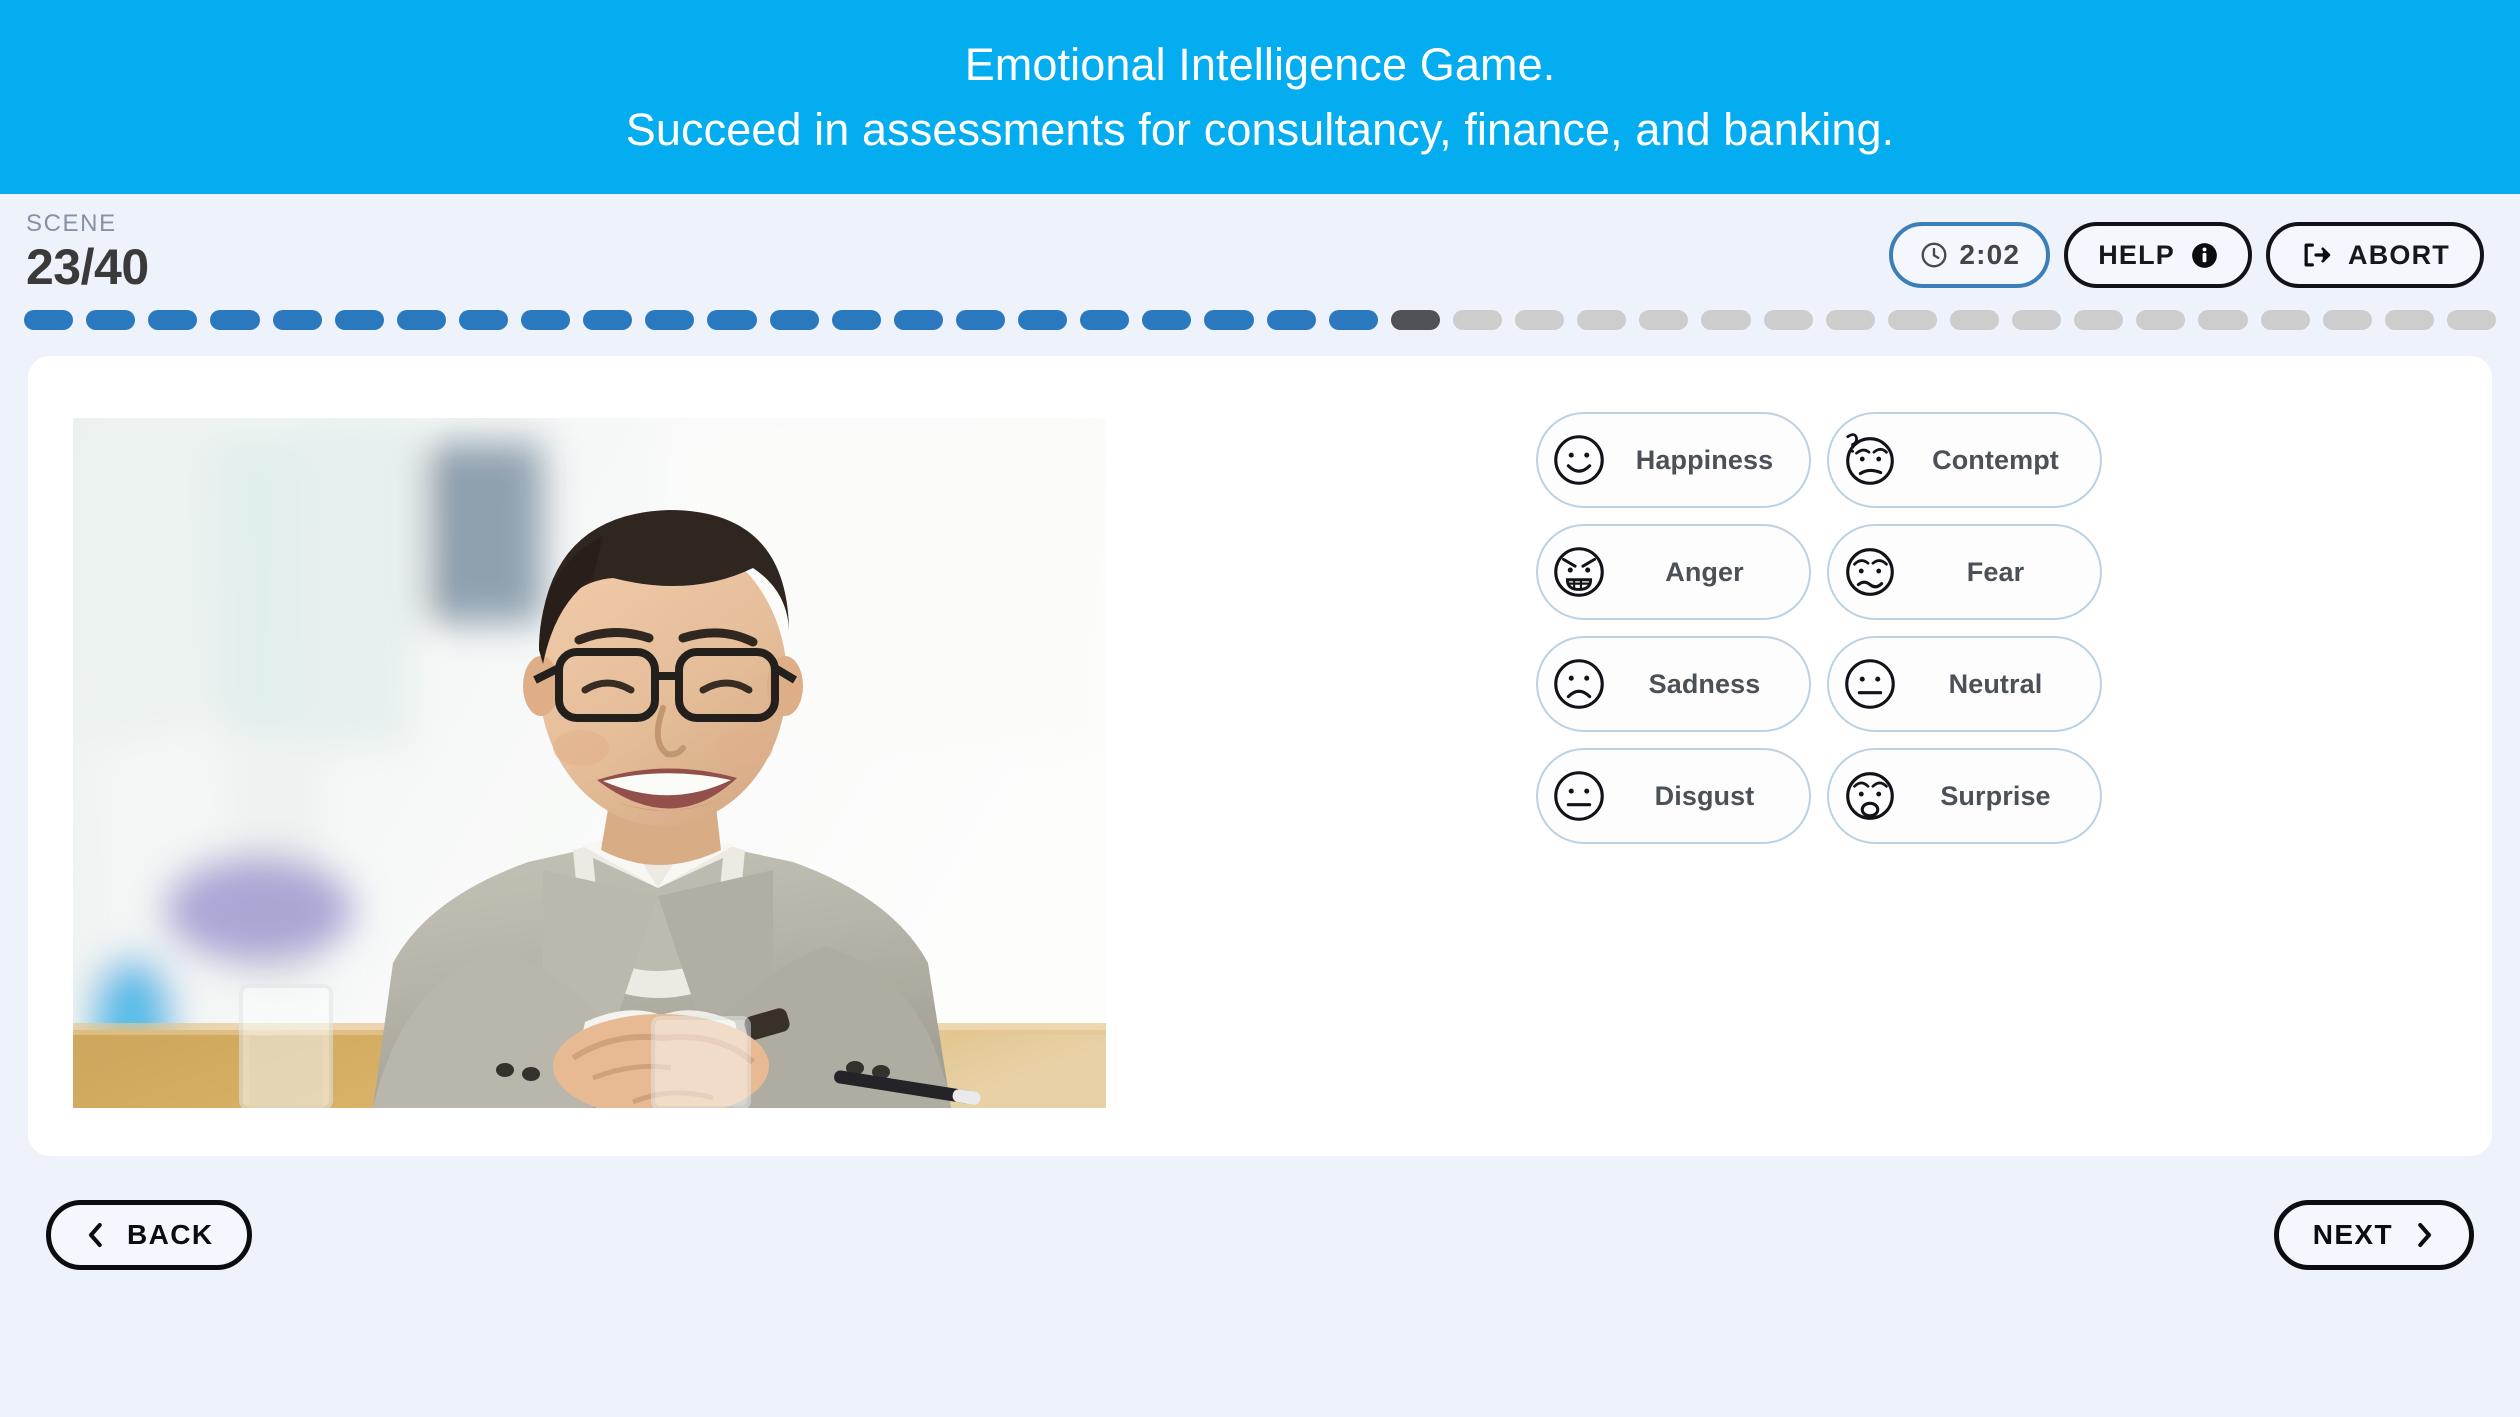  I want to click on face-anger-icon, so click(1579, 572).